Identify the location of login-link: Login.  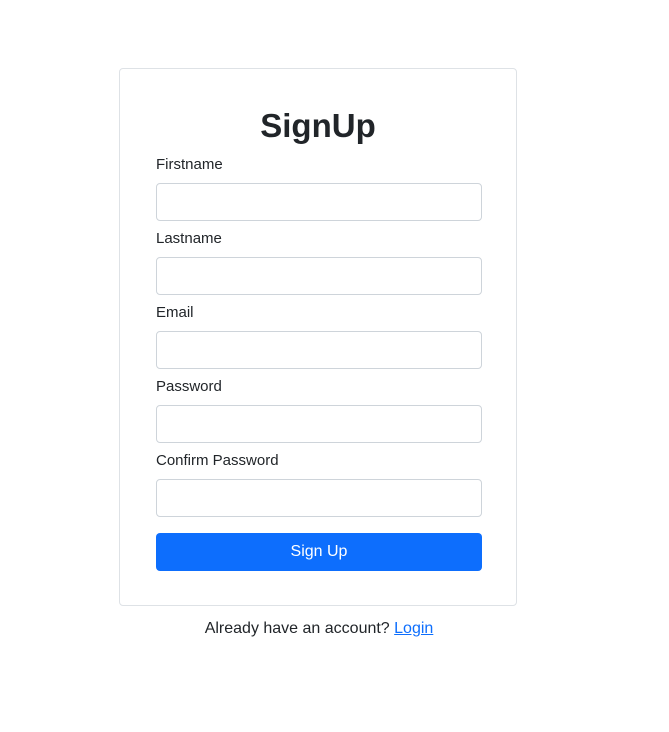
(413, 628).